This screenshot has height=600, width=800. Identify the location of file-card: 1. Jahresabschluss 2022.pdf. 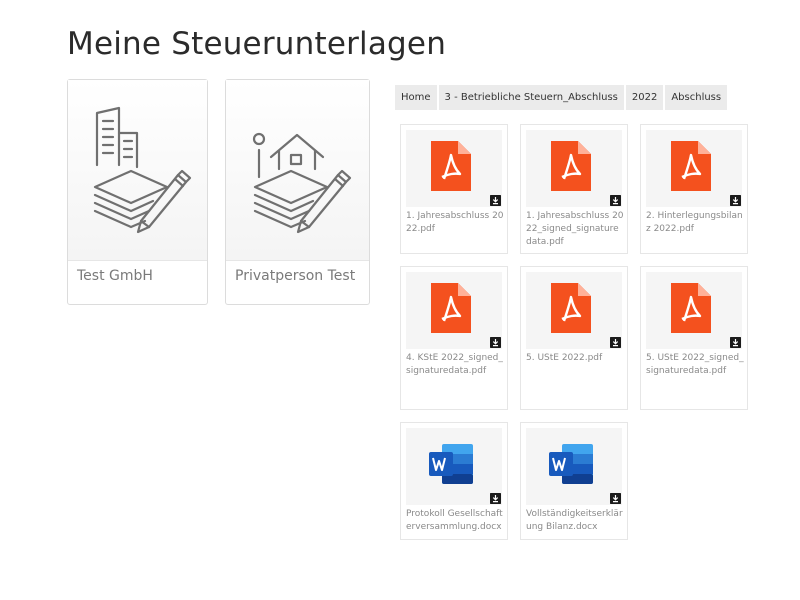
(454, 189).